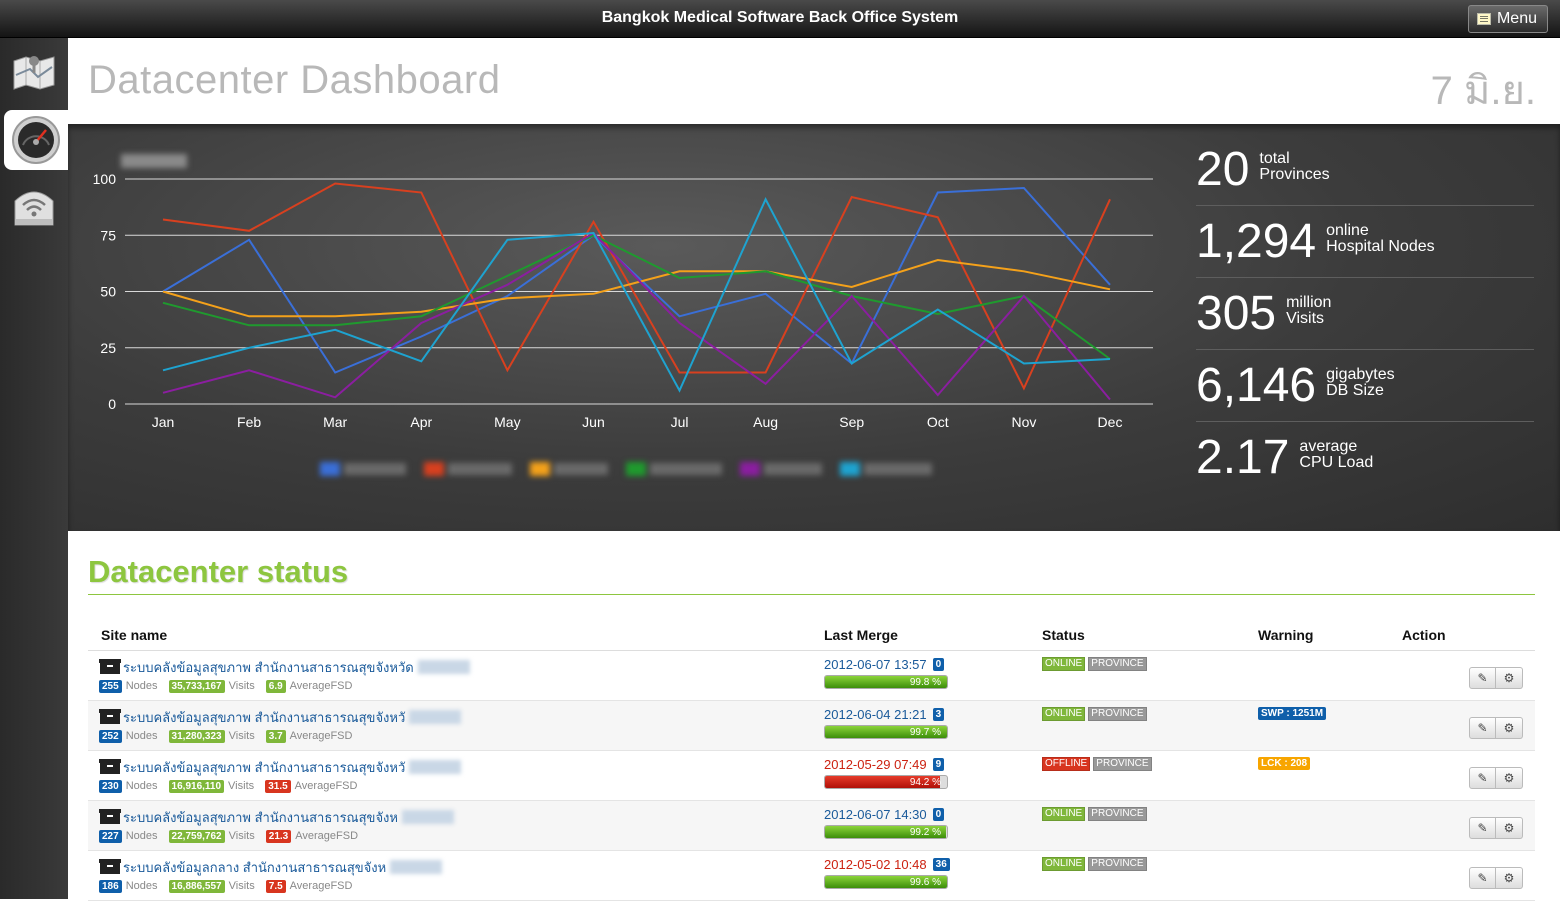 The width and height of the screenshot is (1560, 901). I want to click on merge-date: 2012-05-29 07:49 9, so click(926, 764).